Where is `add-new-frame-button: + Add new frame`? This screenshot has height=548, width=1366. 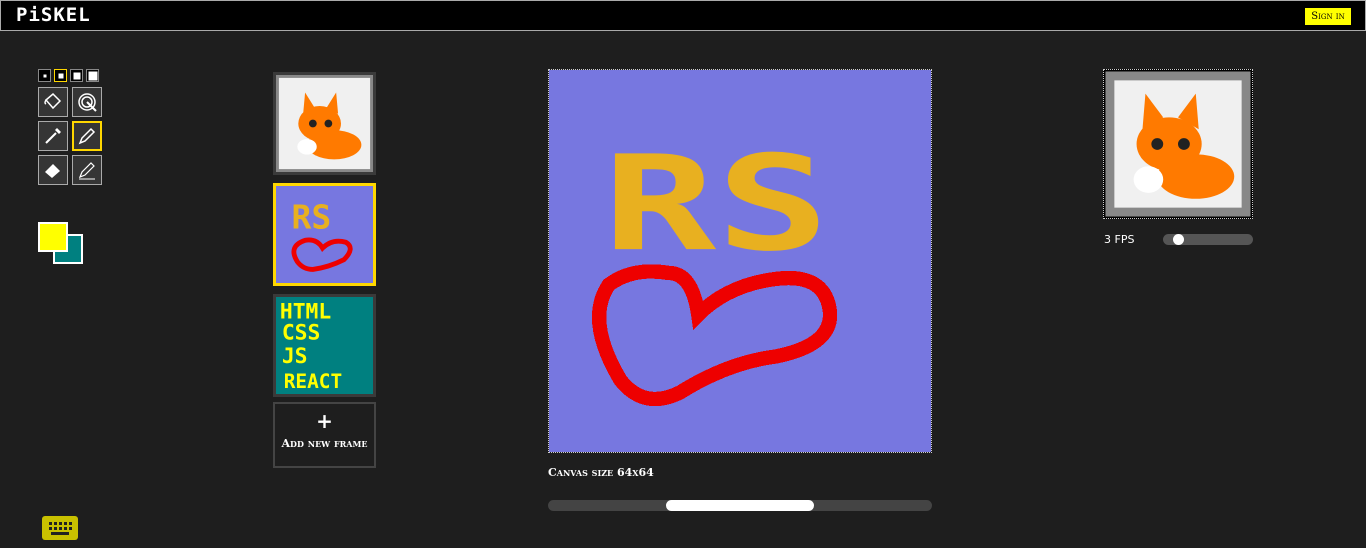
add-new-frame-button: + Add new frame is located at coordinates (324, 435).